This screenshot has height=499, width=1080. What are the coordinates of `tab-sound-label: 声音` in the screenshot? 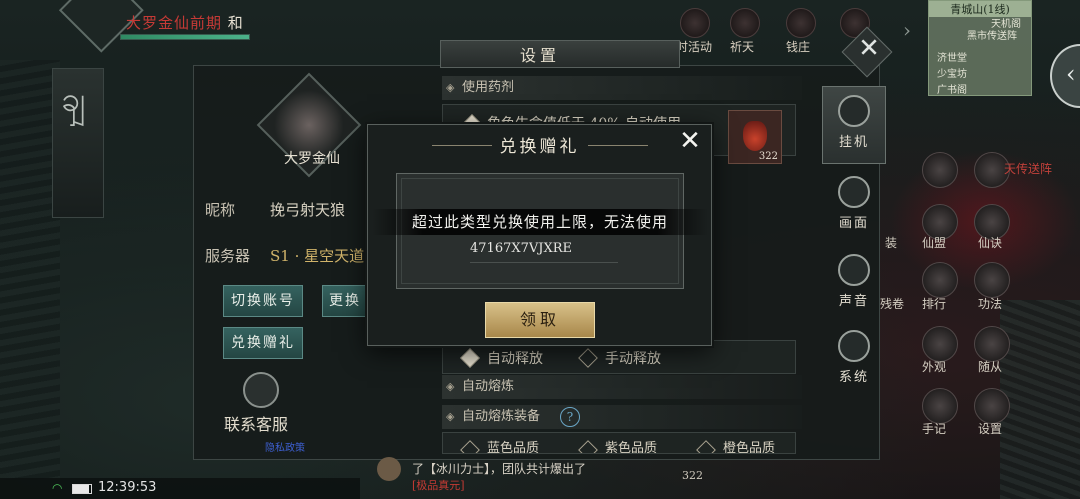 It's located at (853, 301).